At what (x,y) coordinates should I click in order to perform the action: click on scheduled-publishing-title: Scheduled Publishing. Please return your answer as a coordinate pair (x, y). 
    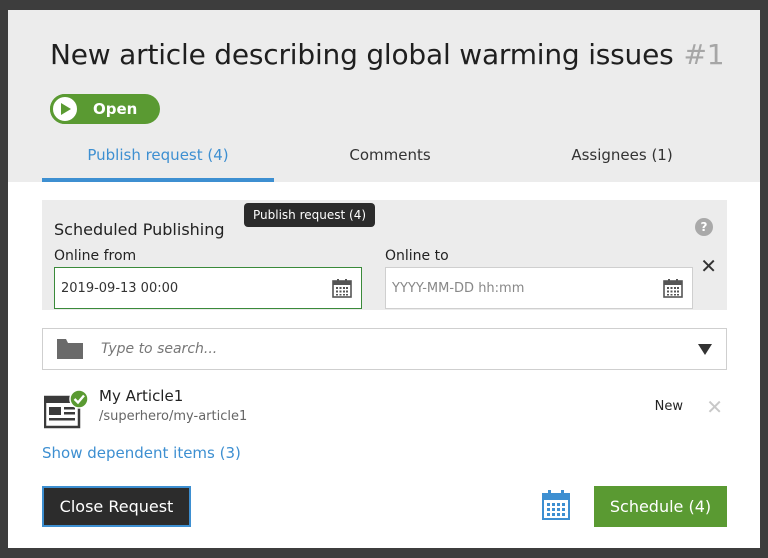
    Looking at the image, I should click on (139, 229).